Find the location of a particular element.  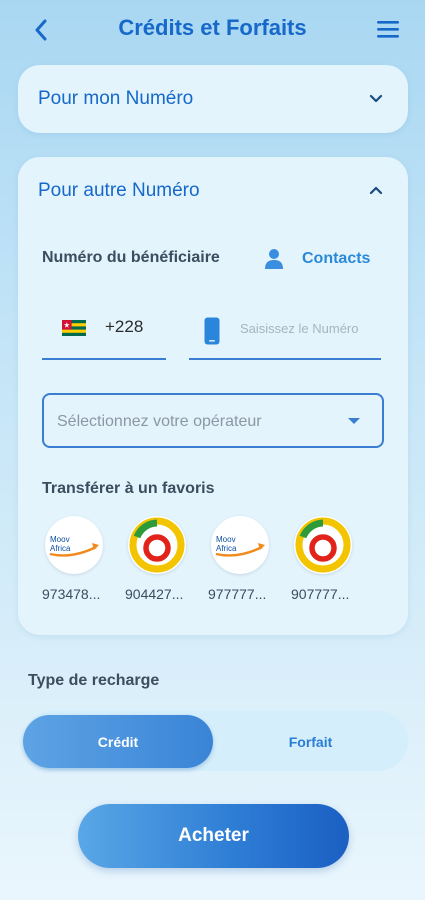

buy-button: Acheter is located at coordinates (213, 836).